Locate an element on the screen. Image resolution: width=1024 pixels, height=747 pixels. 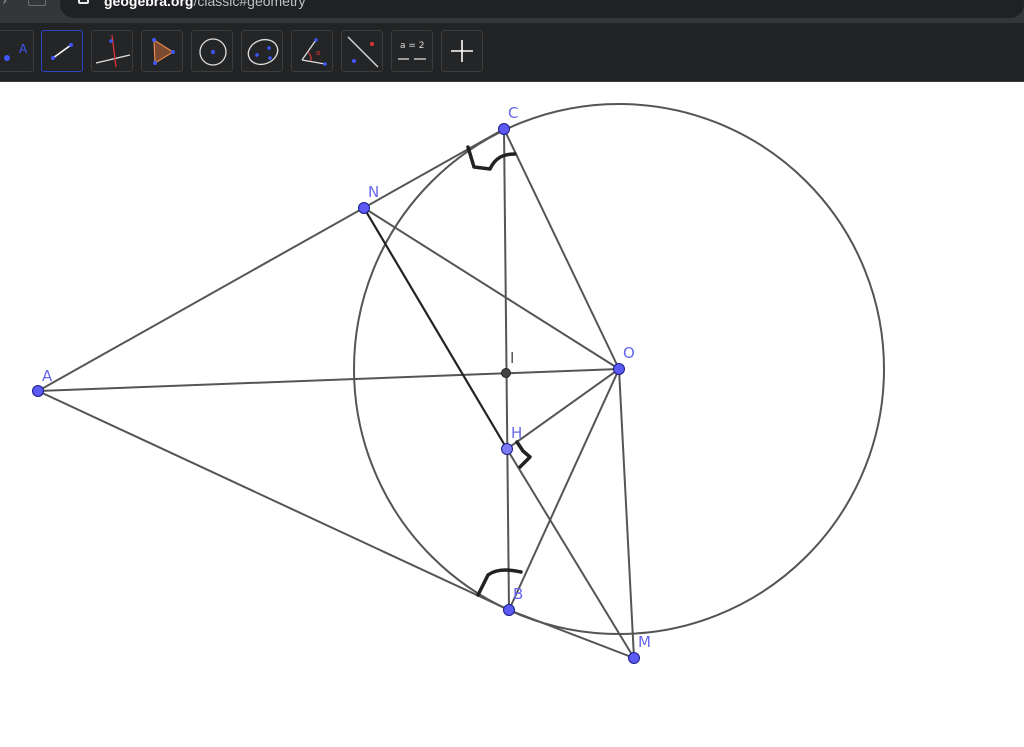
conic-tool-button is located at coordinates (262, 51).